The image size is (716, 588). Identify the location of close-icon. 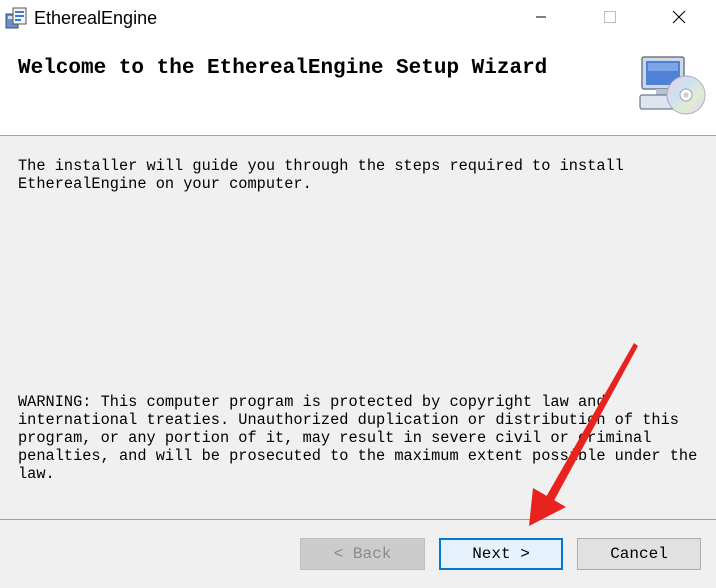
(679, 19).